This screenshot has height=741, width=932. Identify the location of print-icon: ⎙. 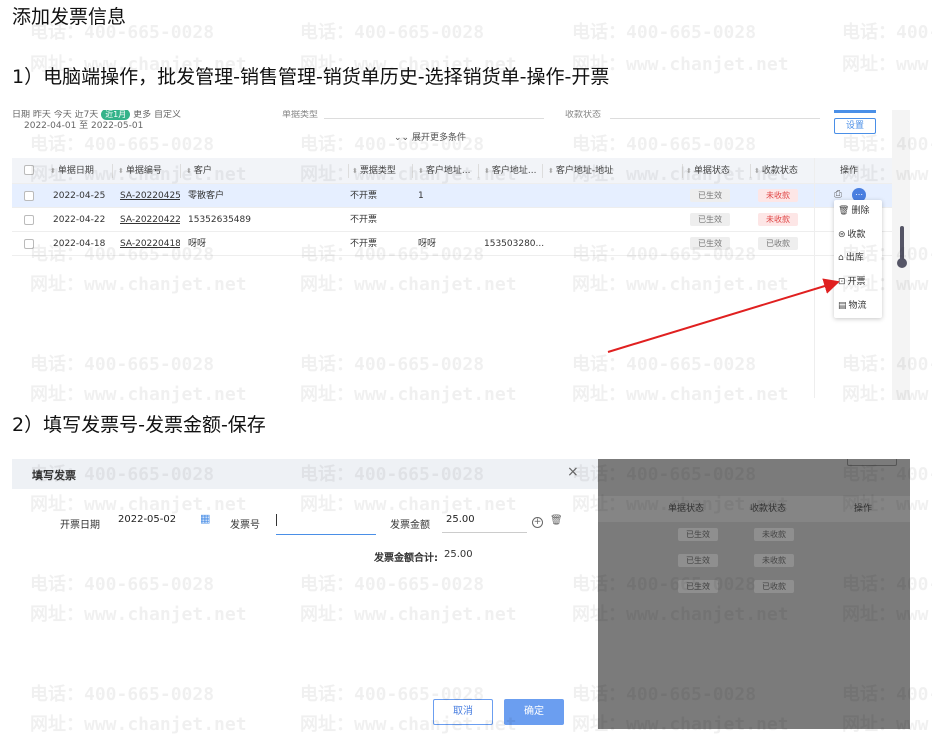
(838, 194).